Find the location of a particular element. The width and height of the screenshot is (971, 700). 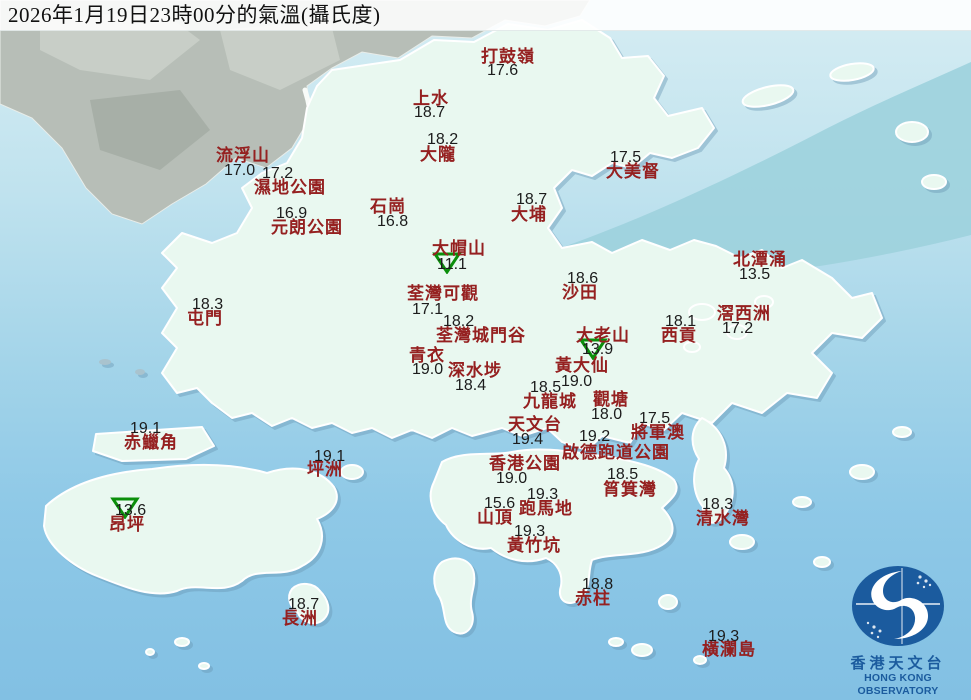

station-name: 啟德跑道公園 is located at coordinates (616, 452).